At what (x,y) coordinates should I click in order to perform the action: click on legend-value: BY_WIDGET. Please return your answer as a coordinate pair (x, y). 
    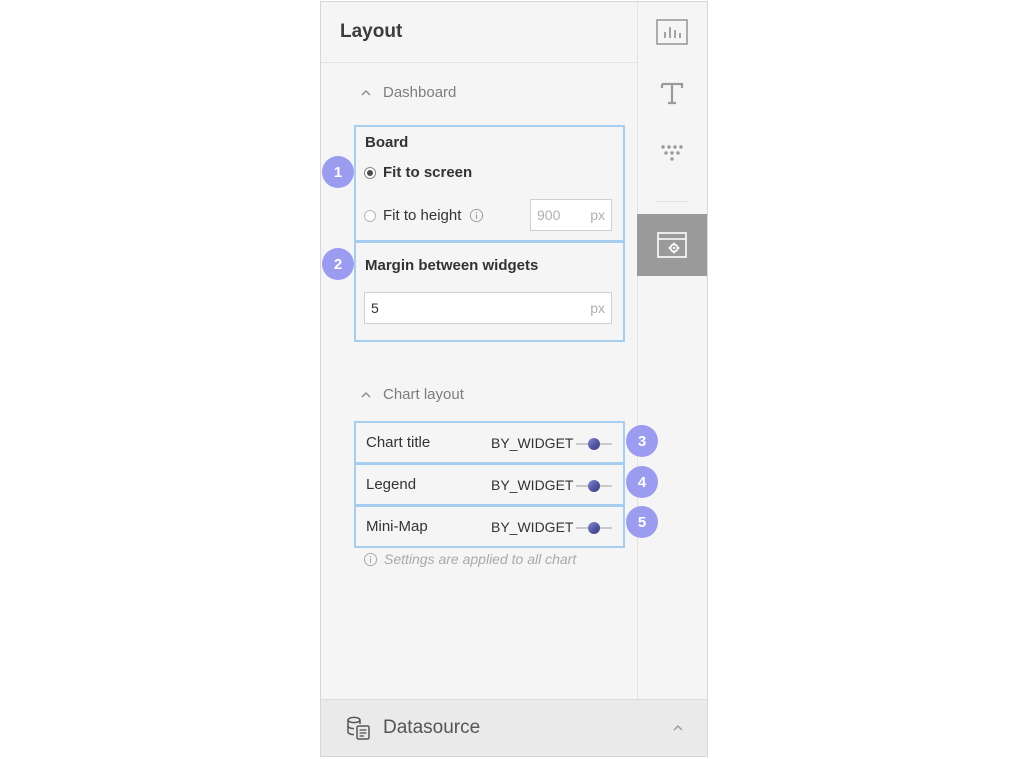
    Looking at the image, I should click on (532, 484).